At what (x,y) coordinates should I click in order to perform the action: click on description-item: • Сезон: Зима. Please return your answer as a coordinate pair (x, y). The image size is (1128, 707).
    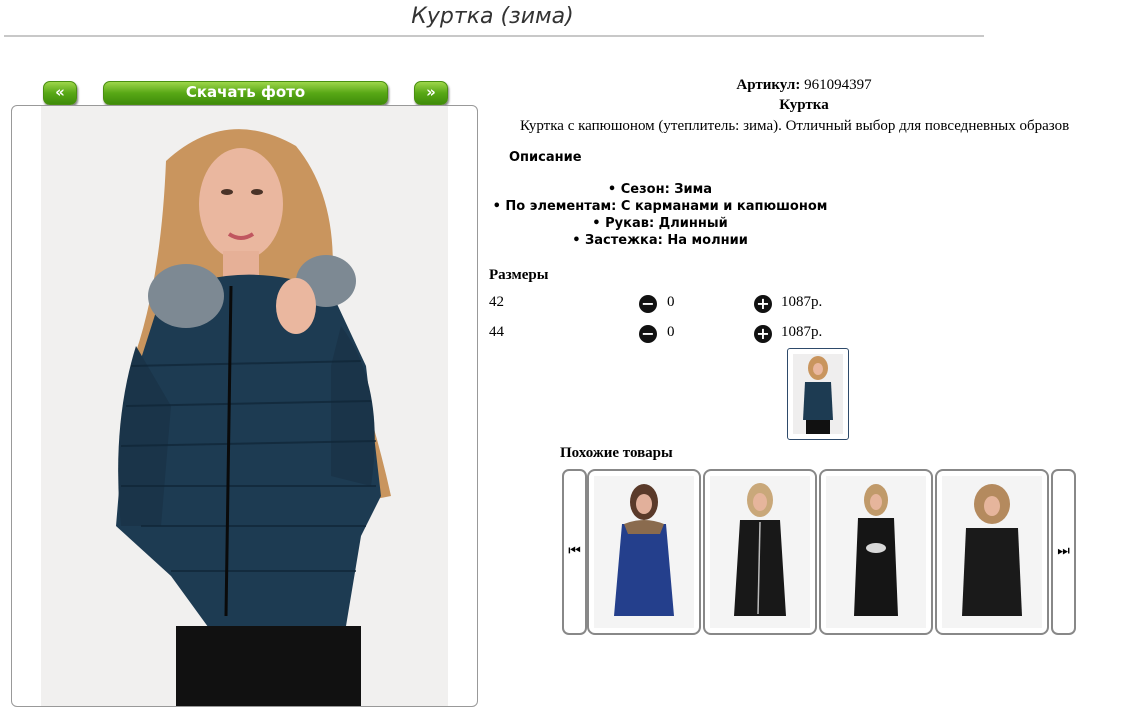
    Looking at the image, I should click on (660, 189).